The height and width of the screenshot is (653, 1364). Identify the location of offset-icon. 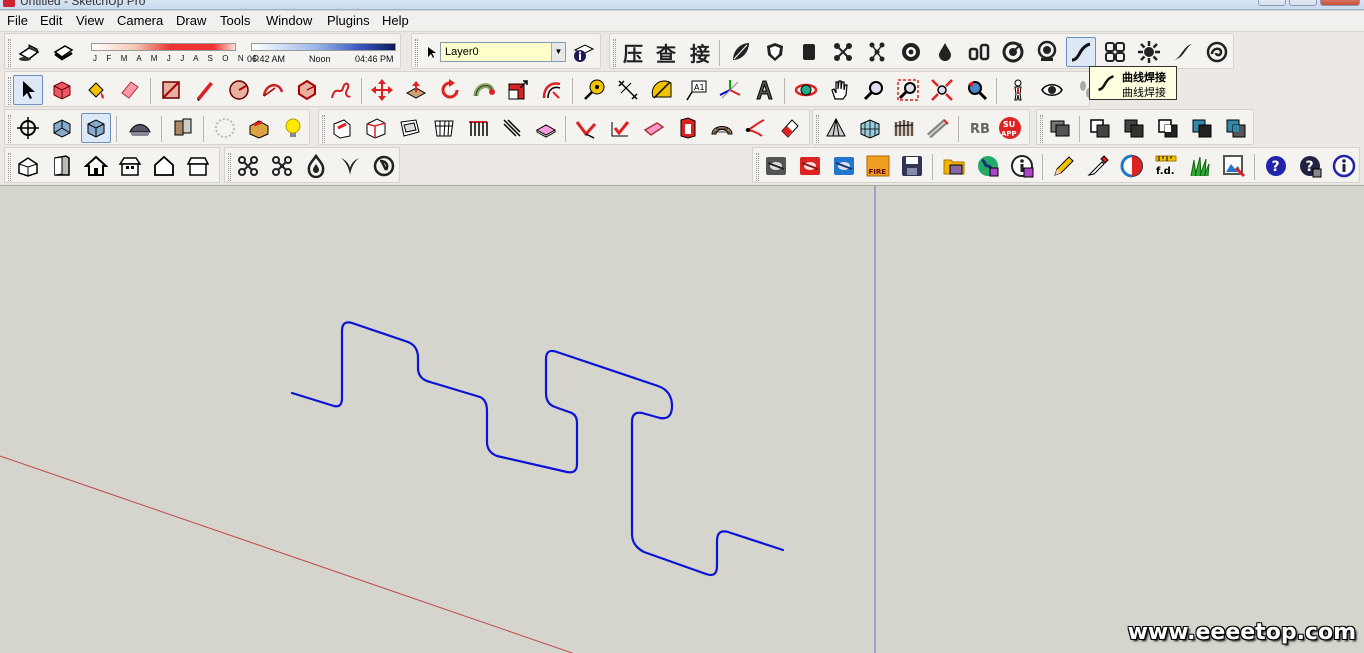
(552, 90).